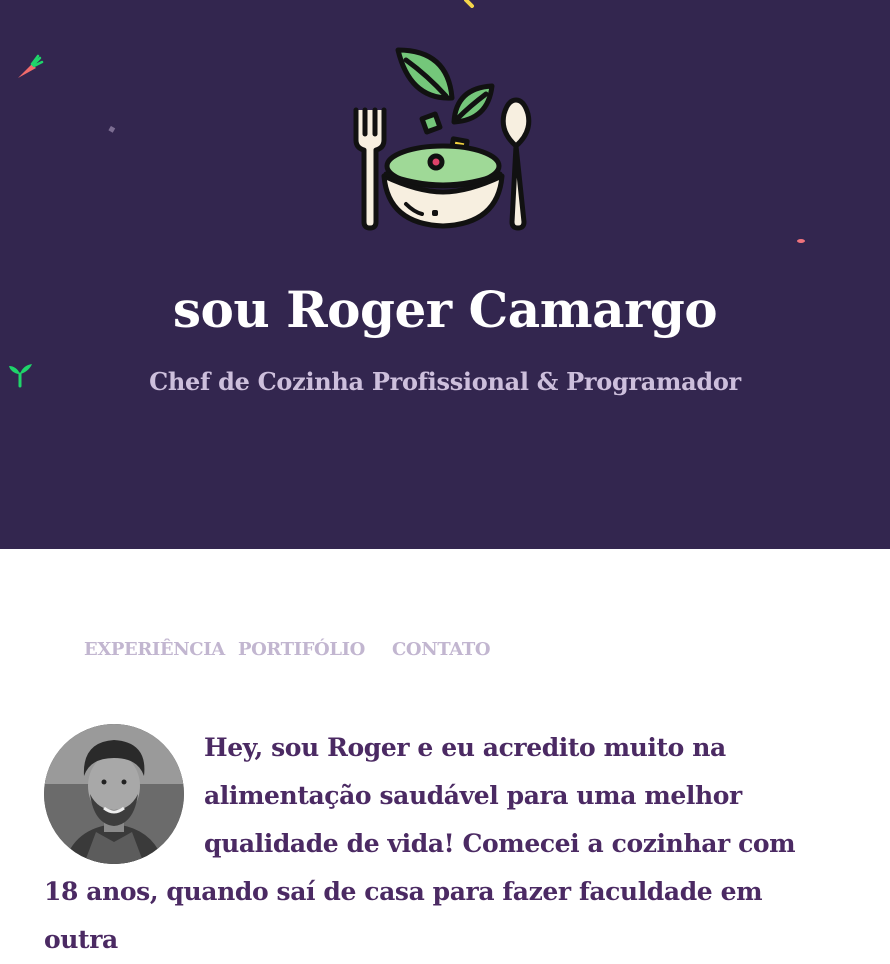  I want to click on nav-portifolio: PORTIFÓLIO, so click(301, 650).